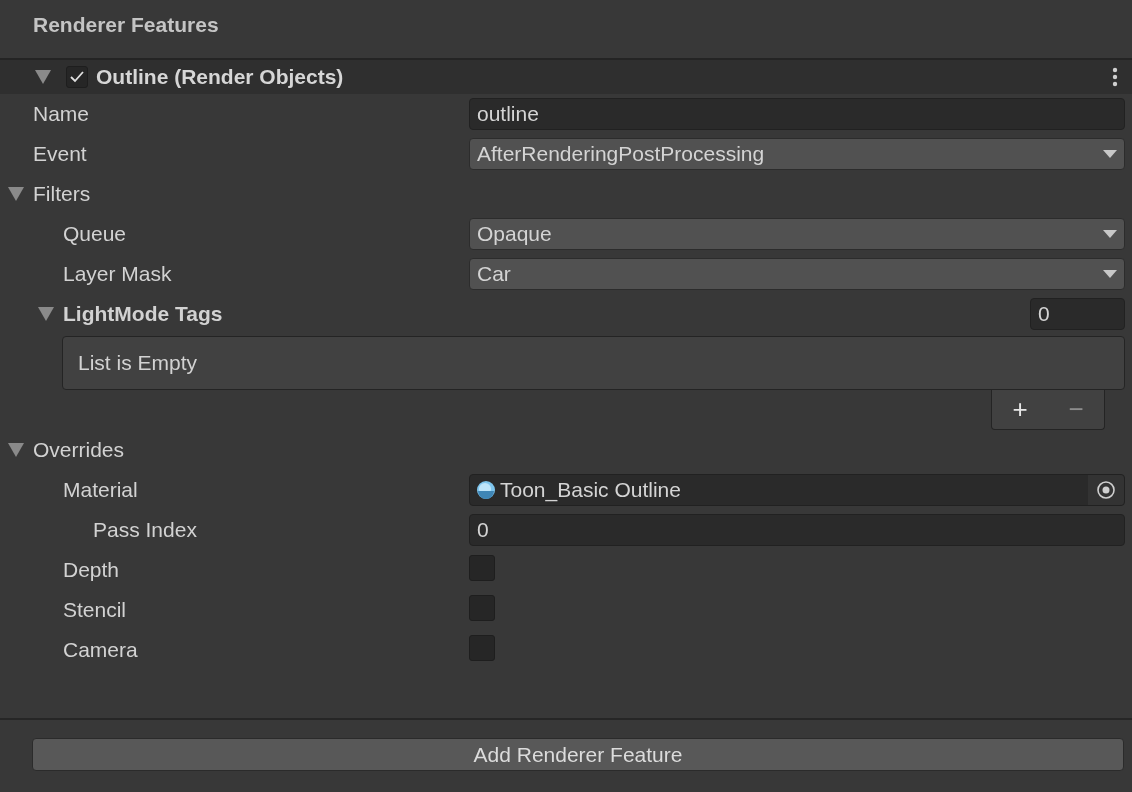 Image resolution: width=1132 pixels, height=792 pixels. What do you see at coordinates (797, 154) in the screenshot?
I see `dropdown: AfterRenderingPostProcessing` at bounding box center [797, 154].